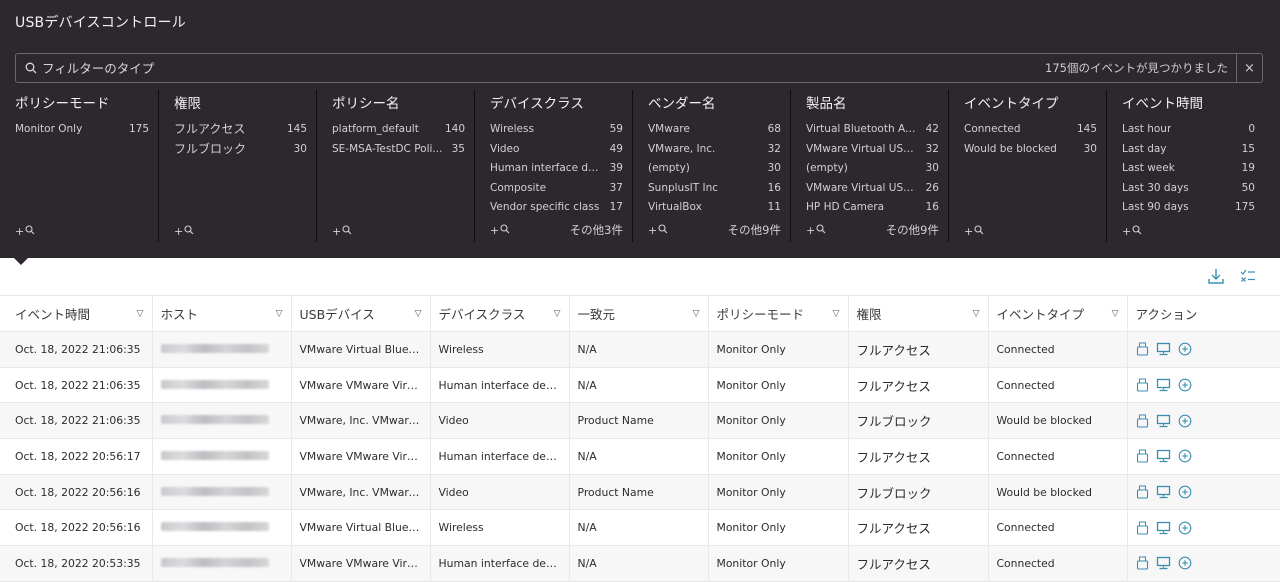  I want to click on facet-option: Virtual Bluetooth Ad... 42, so click(872, 130).